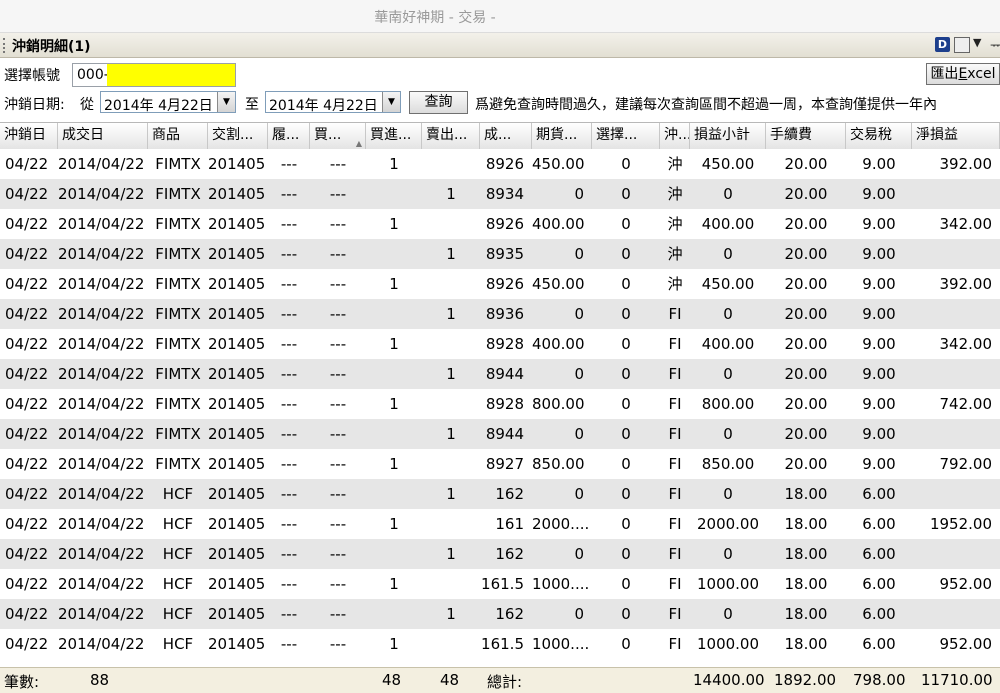  I want to click on from-date-dropdown-icon: ▼, so click(226, 102).